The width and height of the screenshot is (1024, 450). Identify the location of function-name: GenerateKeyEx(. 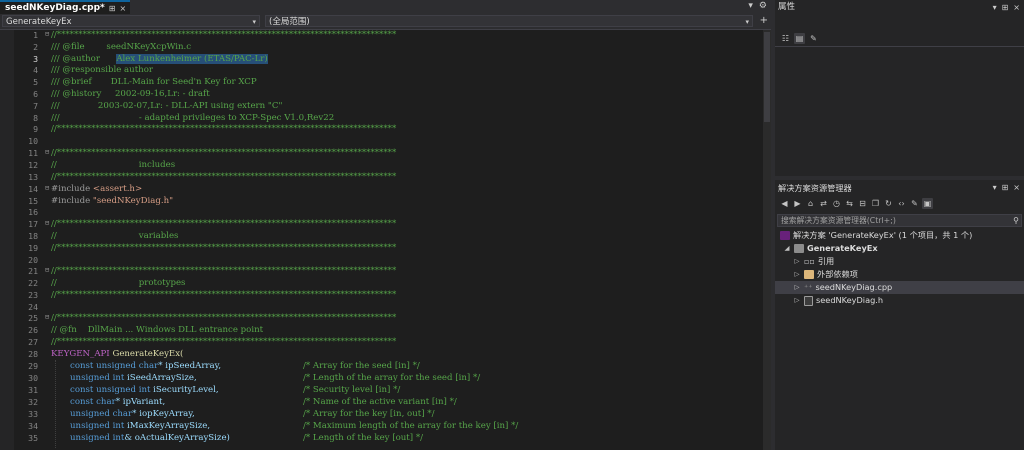
(146, 354).